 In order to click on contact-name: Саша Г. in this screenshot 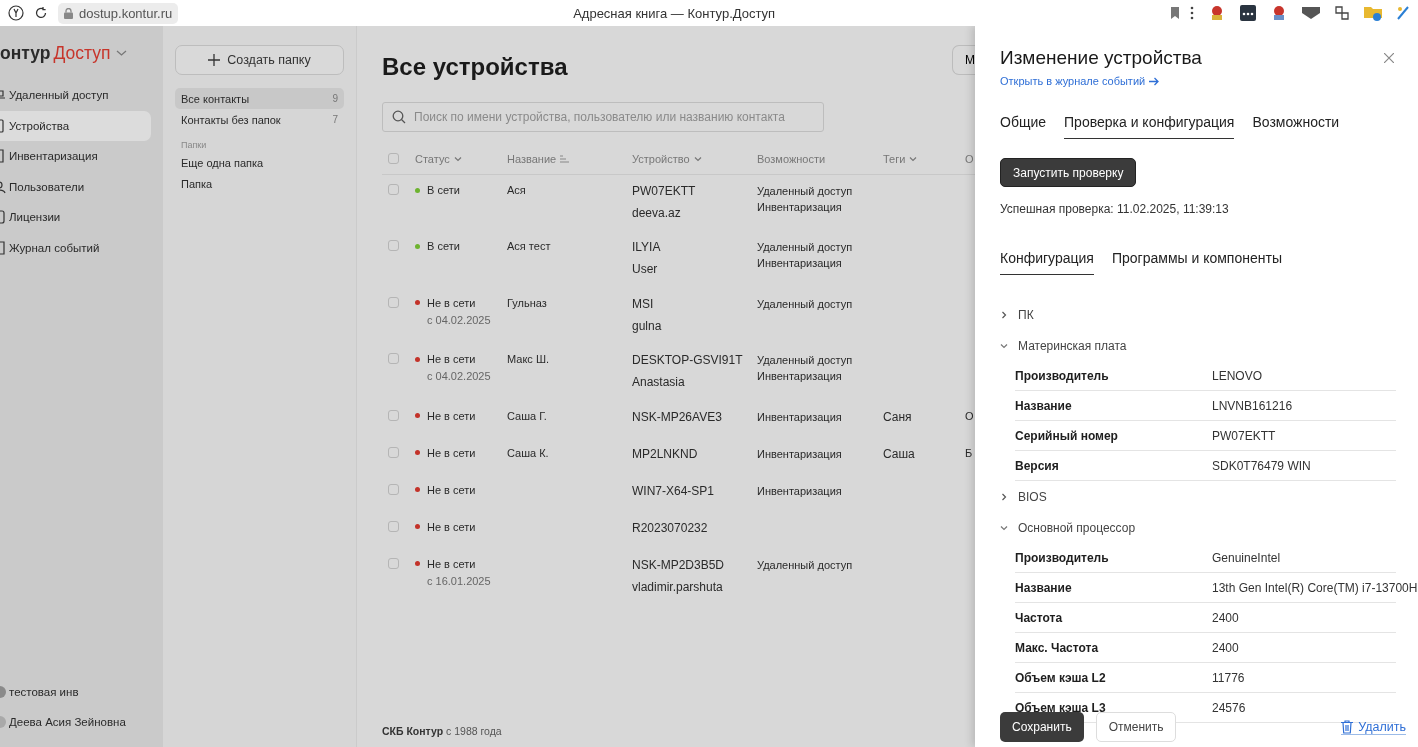, I will do `click(527, 415)`.